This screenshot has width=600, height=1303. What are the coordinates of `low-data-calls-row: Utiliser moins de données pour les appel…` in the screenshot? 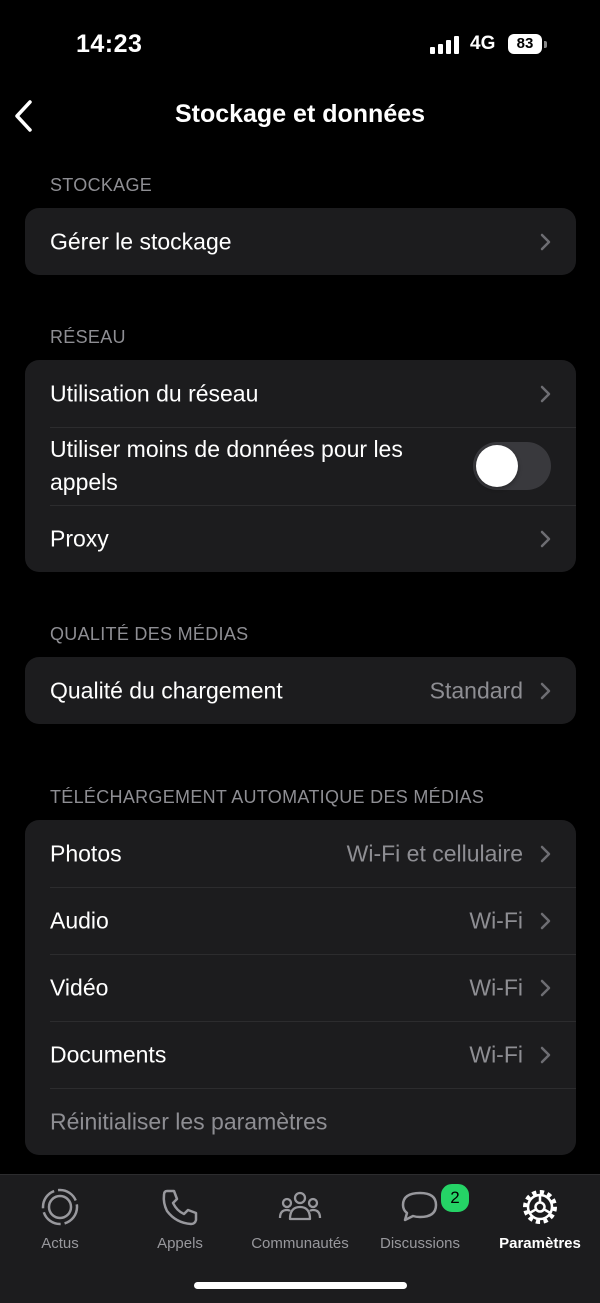 It's located at (300, 466).